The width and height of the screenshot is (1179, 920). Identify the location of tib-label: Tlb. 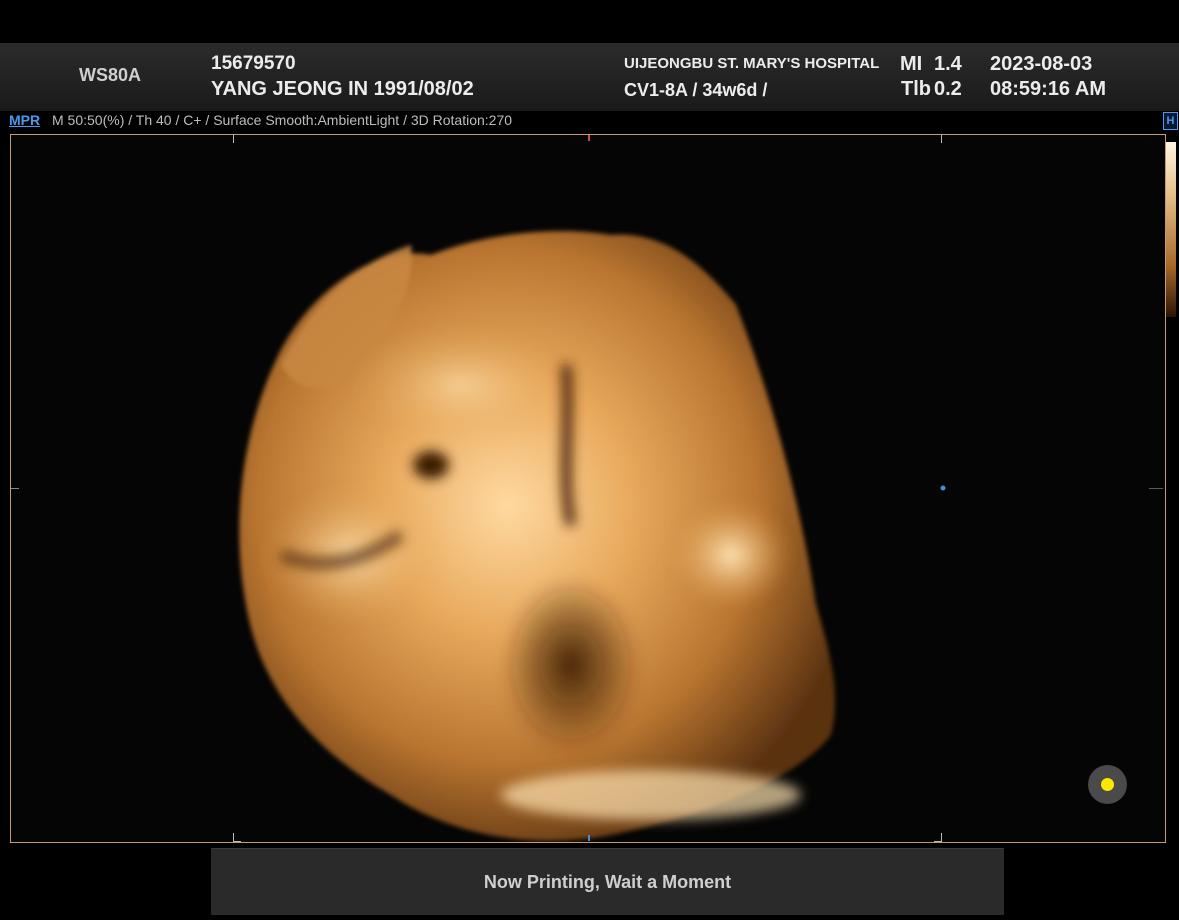
(916, 89).